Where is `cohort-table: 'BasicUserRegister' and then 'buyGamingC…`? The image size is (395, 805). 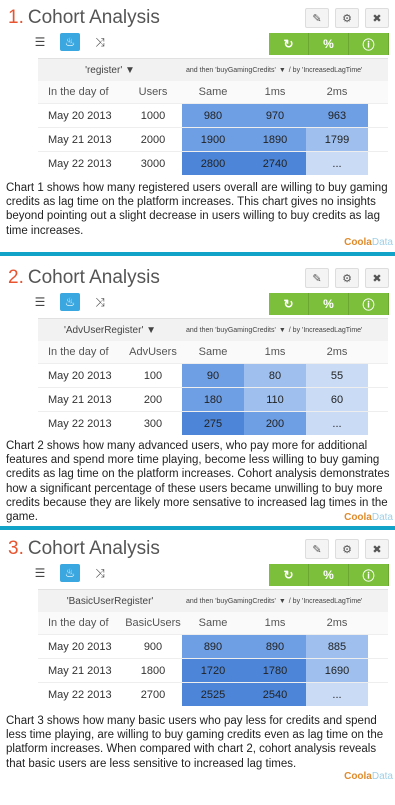
cohort-table: 'BasicUserRegister' and then 'buyGamingC… is located at coordinates (213, 647).